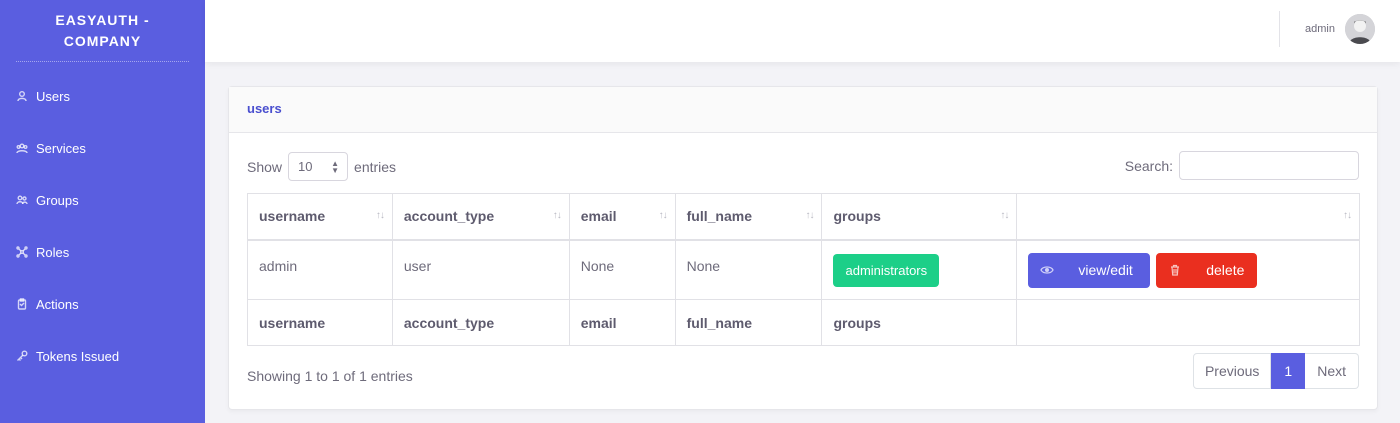  What do you see at coordinates (622, 269) in the screenshot?
I see `cell-email: None` at bounding box center [622, 269].